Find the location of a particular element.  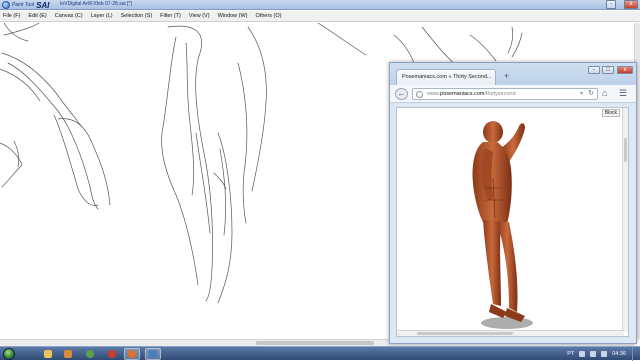

page-vertical-scrollbar is located at coordinates (625, 220).